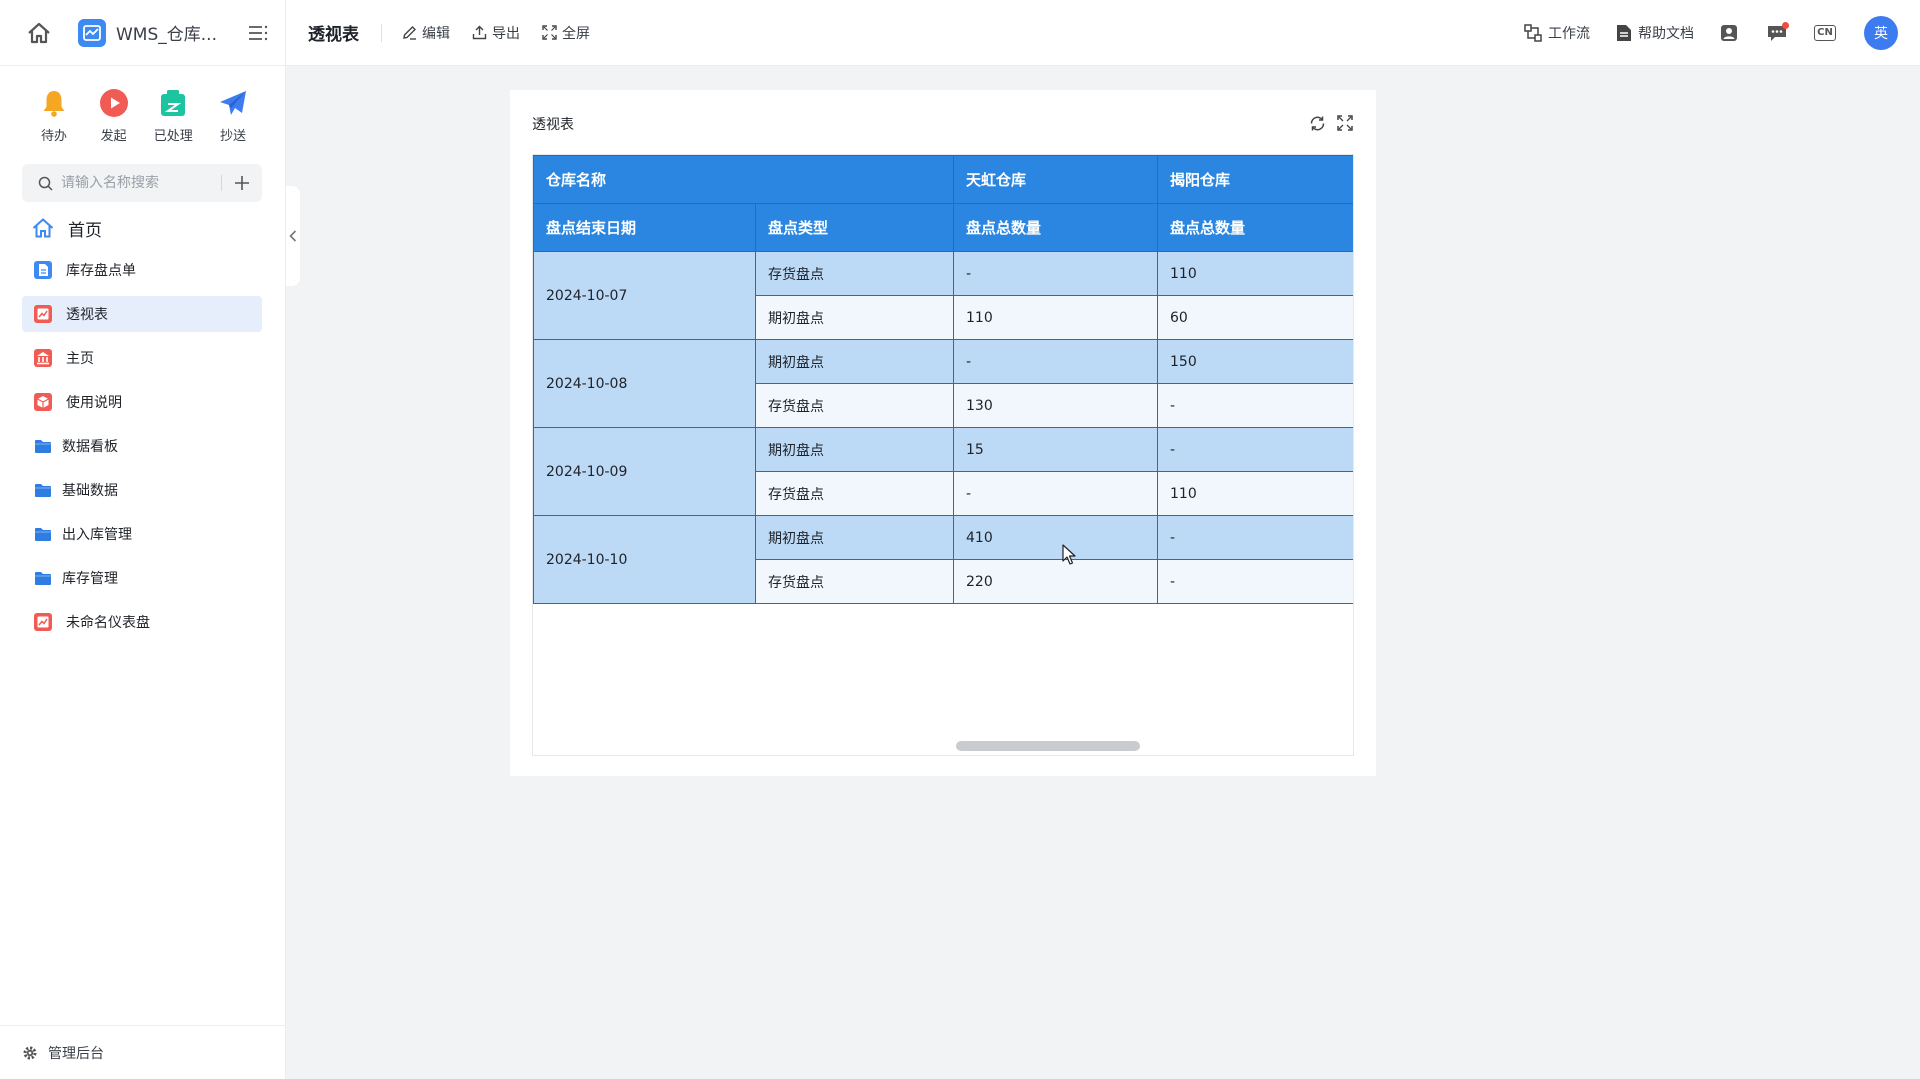 Image resolution: width=1920 pixels, height=1079 pixels. What do you see at coordinates (43, 228) in the screenshot?
I see `home-outline-icon` at bounding box center [43, 228].